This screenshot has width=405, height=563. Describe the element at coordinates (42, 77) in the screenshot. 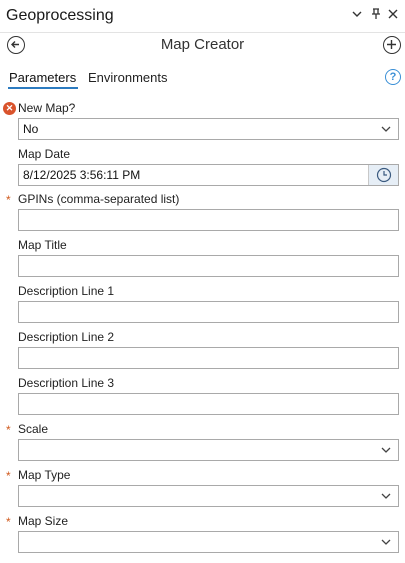

I see `tab-parameters: Parameters` at that location.